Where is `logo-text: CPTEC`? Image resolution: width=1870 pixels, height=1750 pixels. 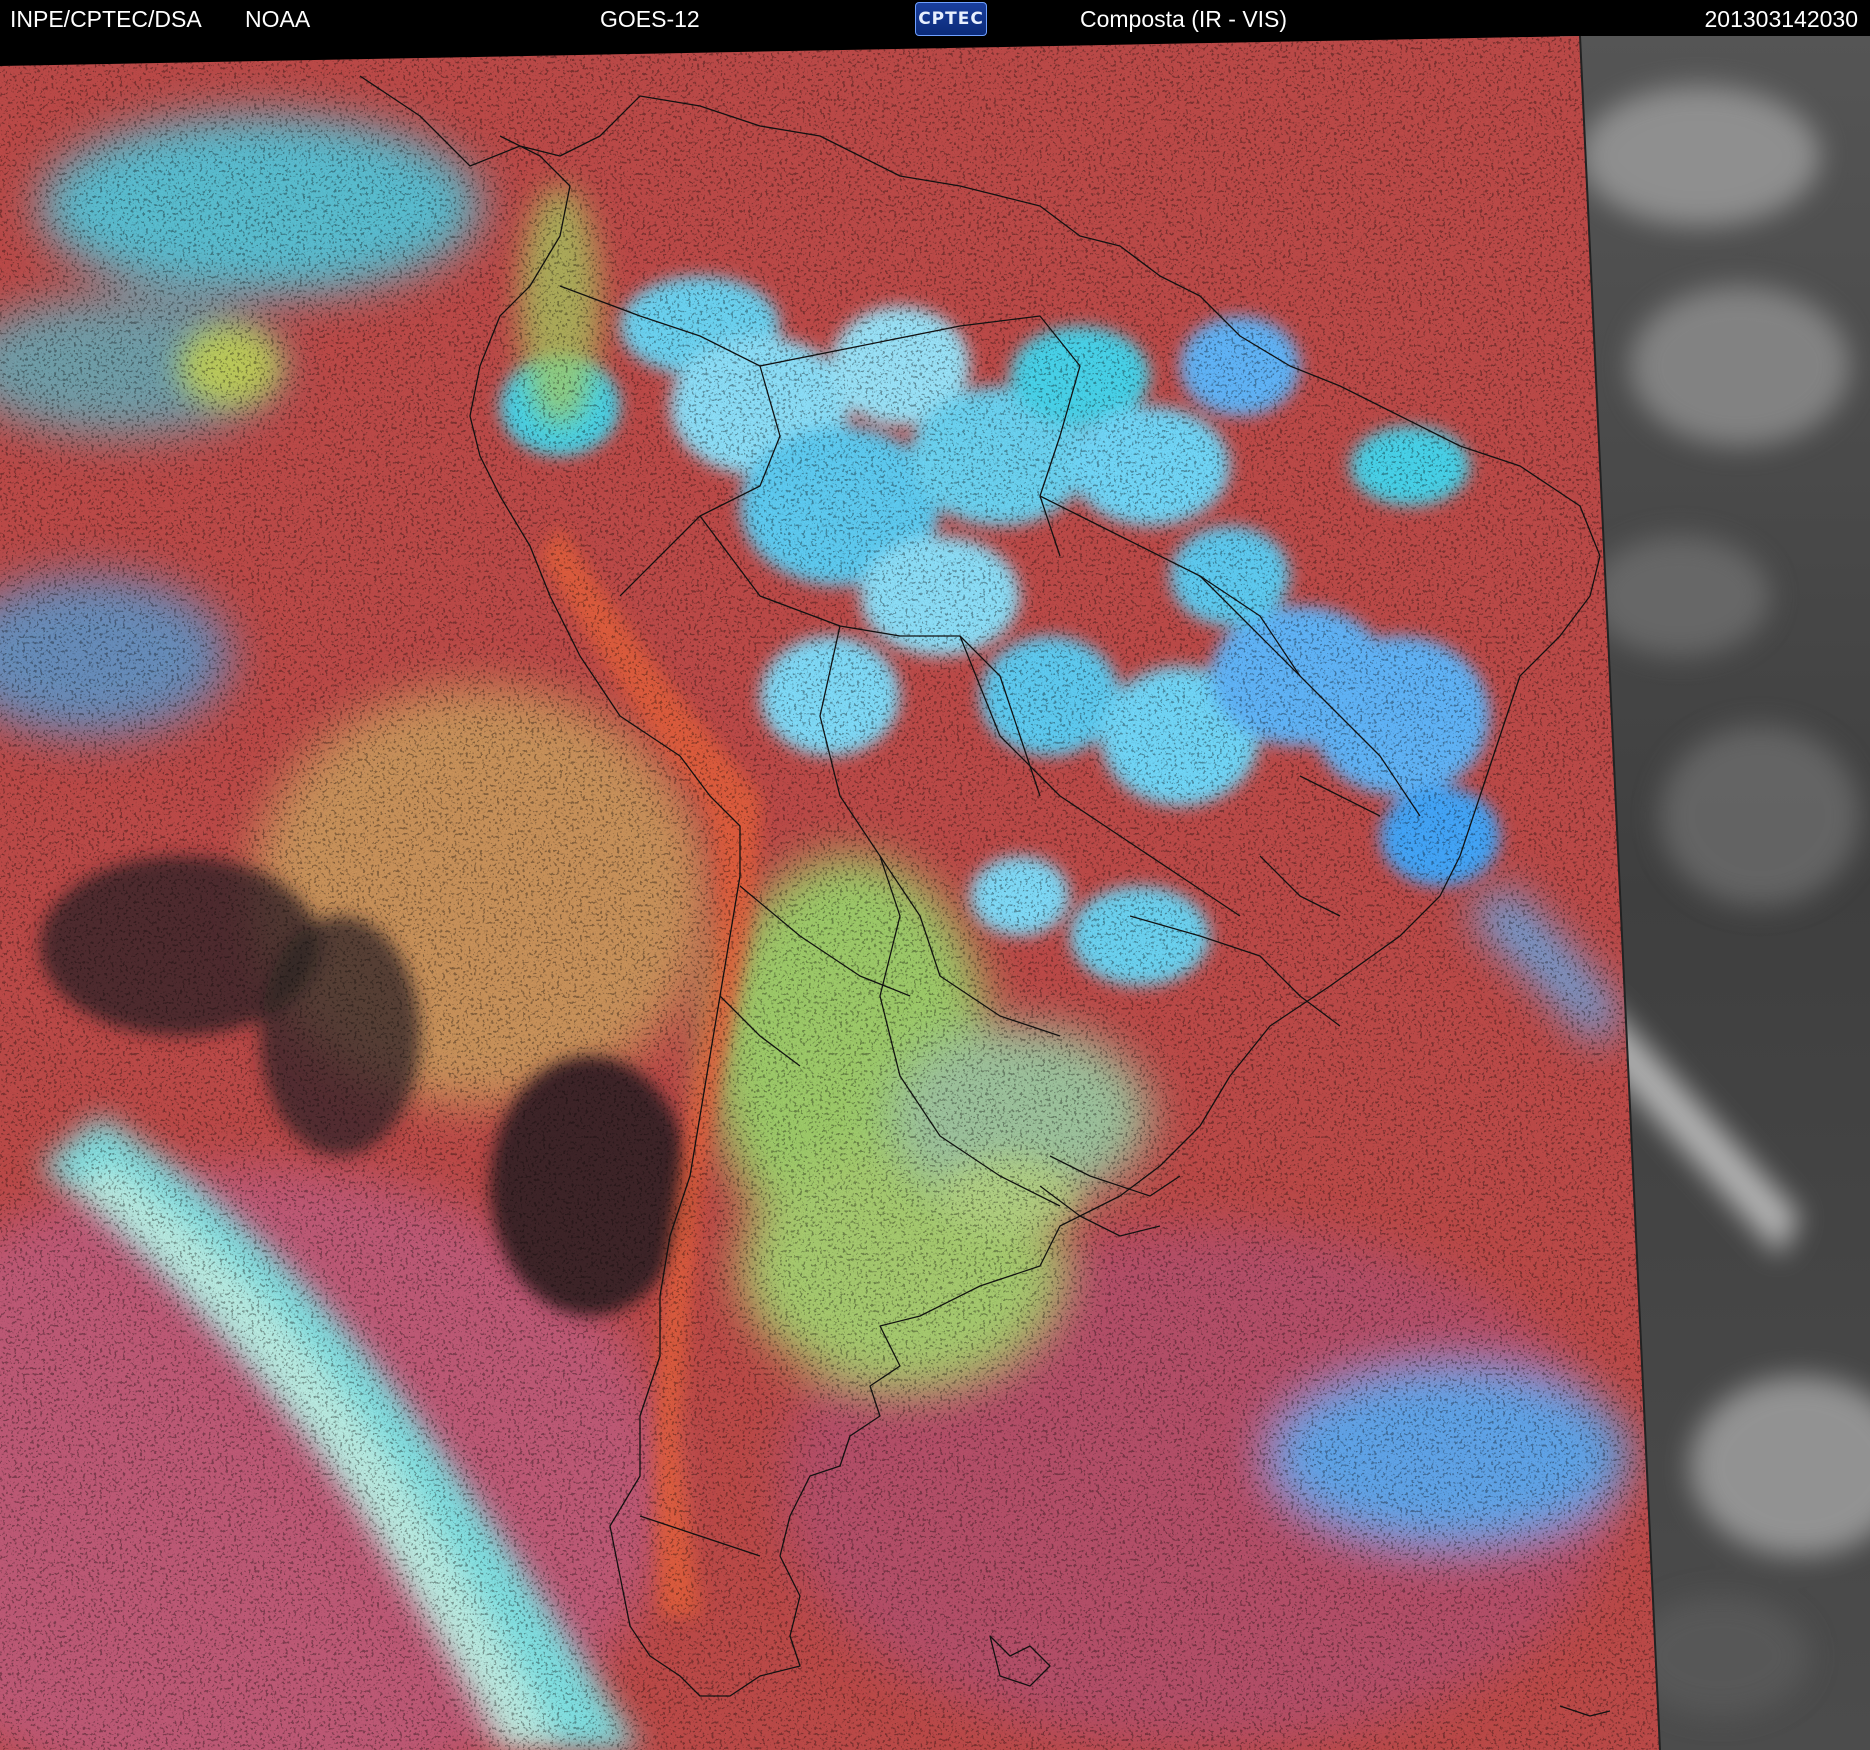 logo-text: CPTEC is located at coordinates (951, 19).